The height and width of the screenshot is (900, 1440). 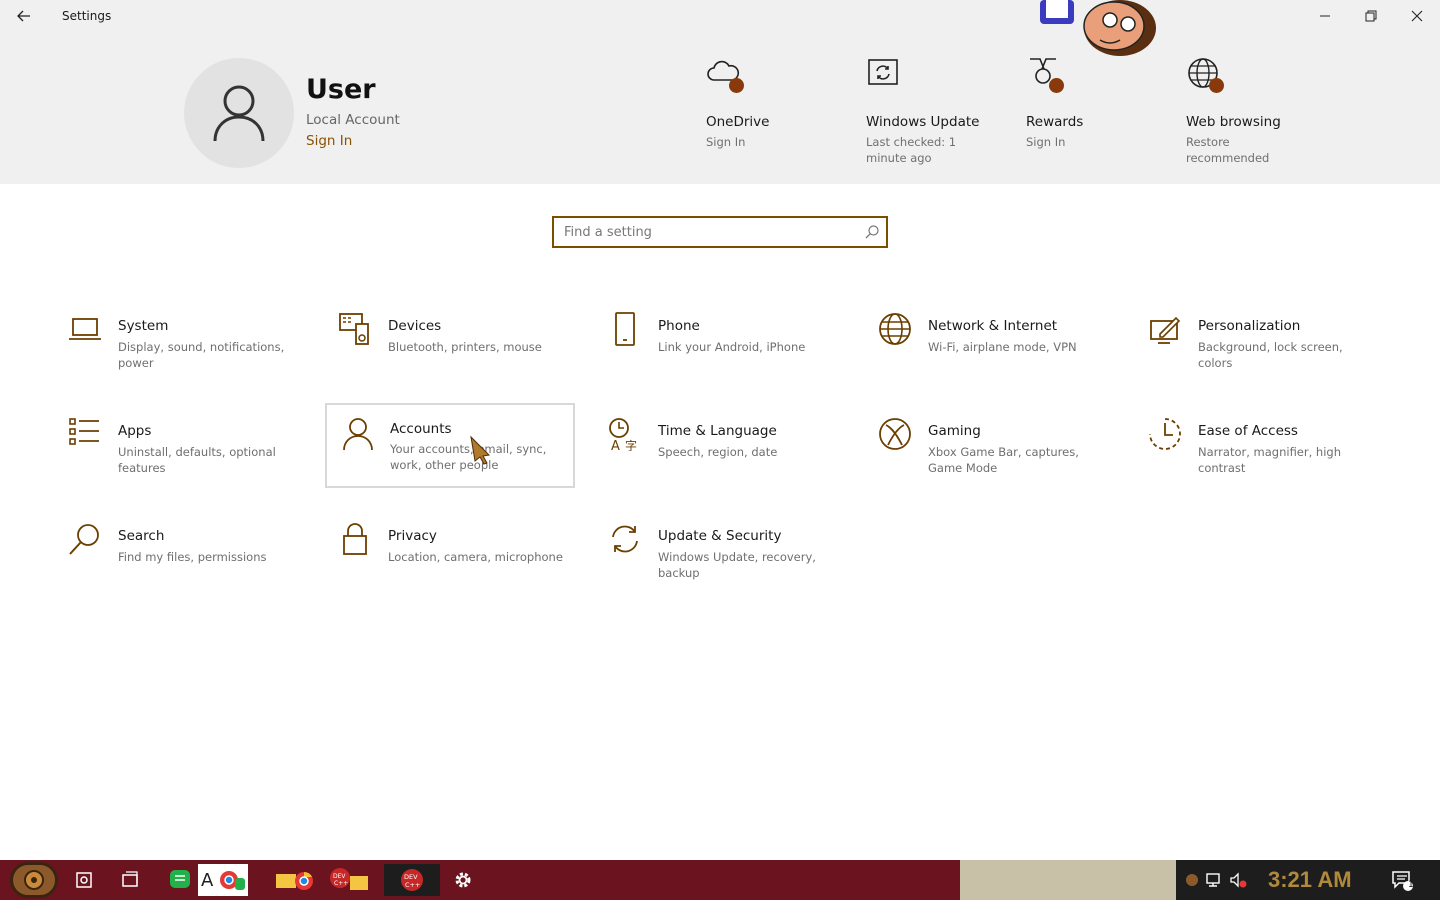 I want to click on mascot-character-icon, so click(x=1098, y=28).